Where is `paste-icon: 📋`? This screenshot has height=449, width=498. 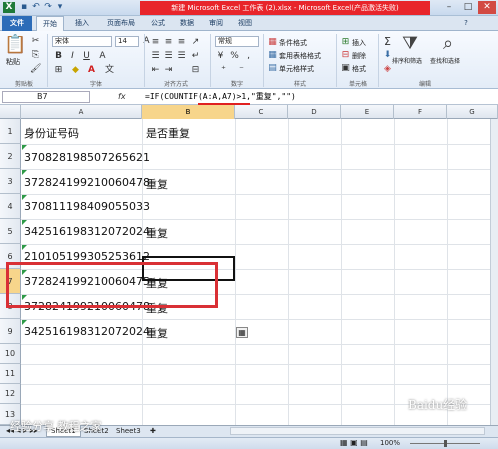 paste-icon: 📋 is located at coordinates (15, 45).